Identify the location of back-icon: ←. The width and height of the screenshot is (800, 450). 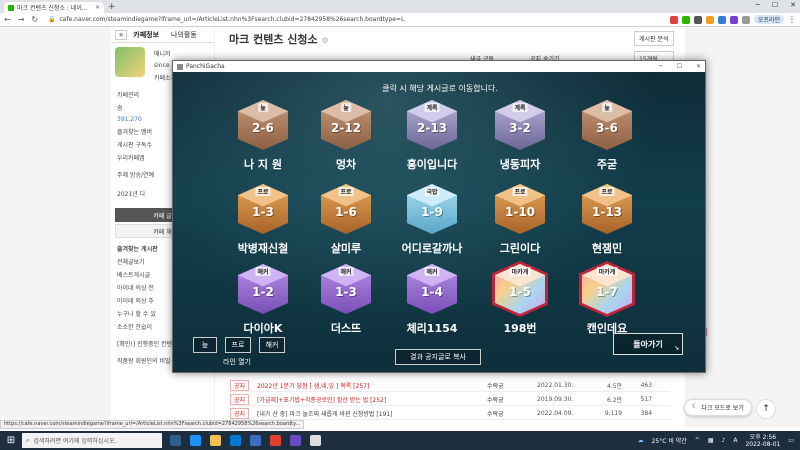
(7, 19).